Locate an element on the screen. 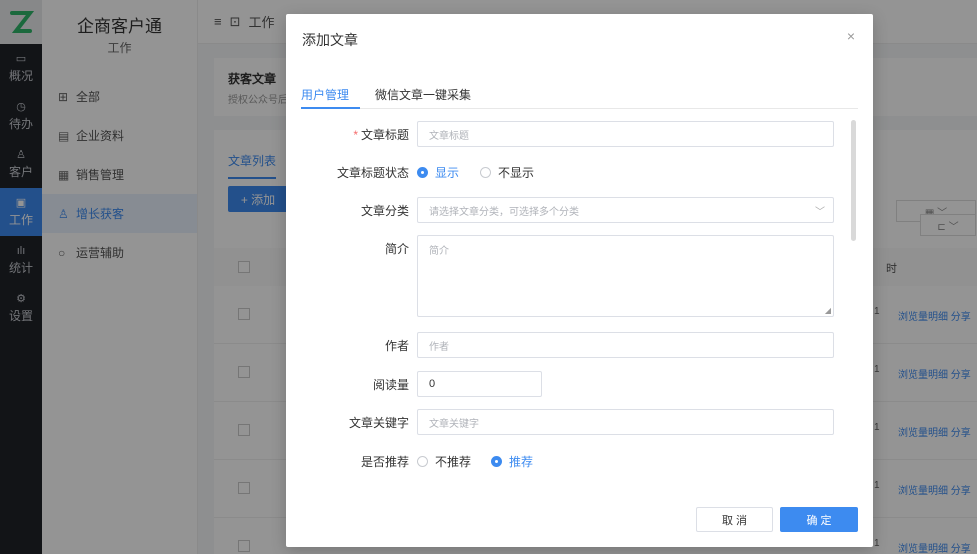  form-row-title: * 文章标题 文章标题 is located at coordinates (579, 134).